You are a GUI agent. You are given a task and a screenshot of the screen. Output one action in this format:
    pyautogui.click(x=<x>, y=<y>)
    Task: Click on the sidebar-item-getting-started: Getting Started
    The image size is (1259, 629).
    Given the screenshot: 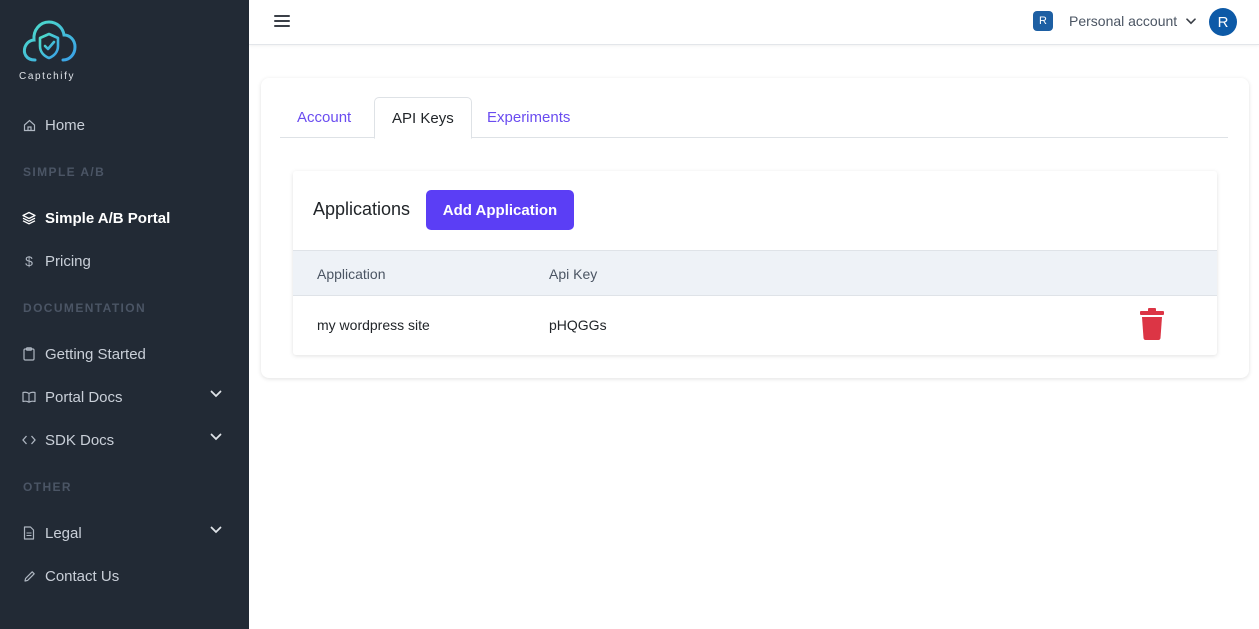 What is the action you would take?
    pyautogui.click(x=122, y=354)
    